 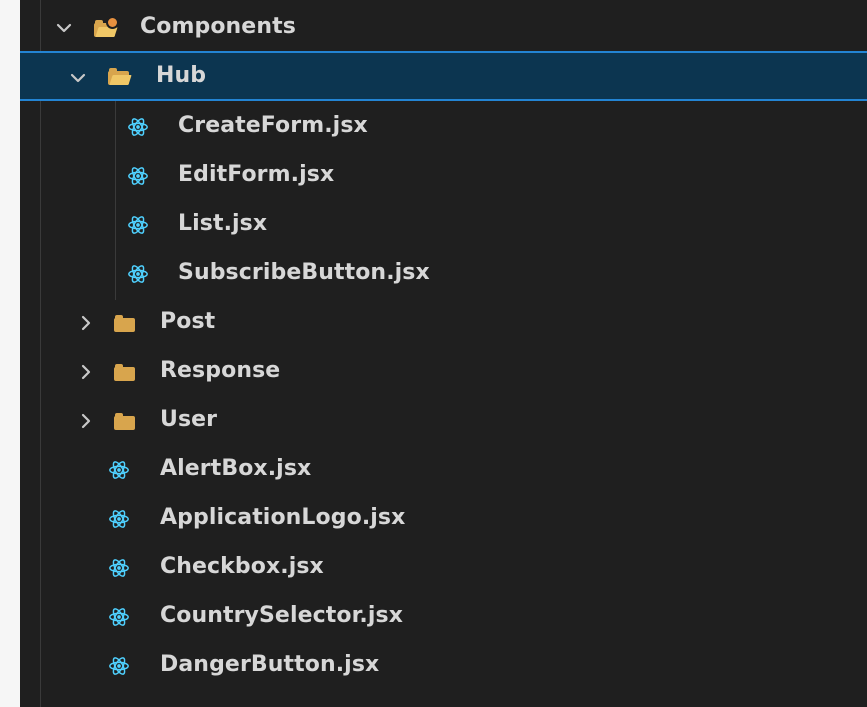 I want to click on tree-file-editform: EditForm.jsx, so click(x=443, y=176).